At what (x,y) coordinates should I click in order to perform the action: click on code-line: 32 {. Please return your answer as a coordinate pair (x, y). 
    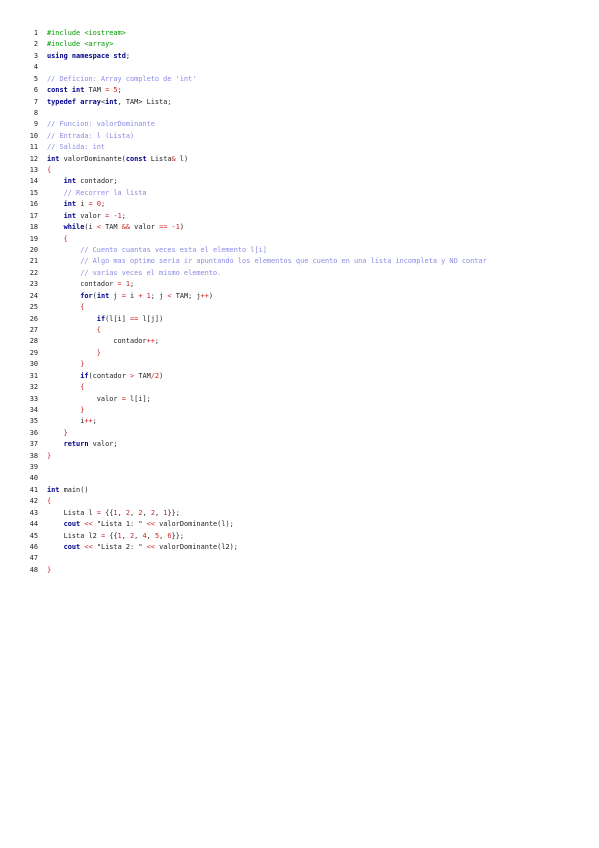
    Looking at the image, I should click on (302, 387).